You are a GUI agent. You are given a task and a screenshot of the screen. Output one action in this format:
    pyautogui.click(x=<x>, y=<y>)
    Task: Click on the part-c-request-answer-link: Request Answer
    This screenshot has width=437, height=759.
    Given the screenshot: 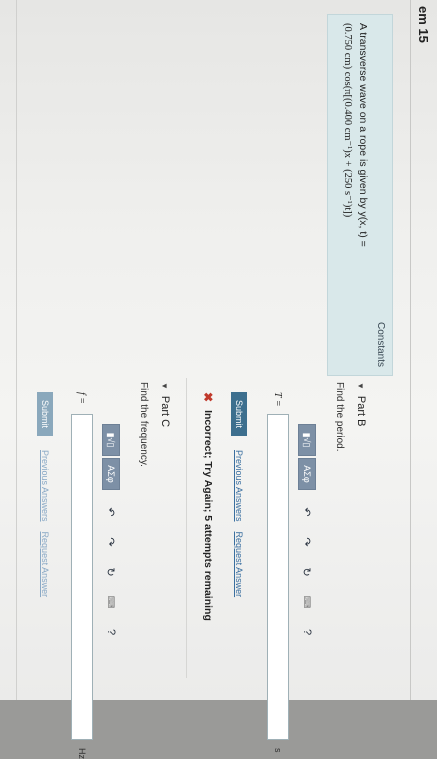 What is the action you would take?
    pyautogui.click(x=45, y=565)
    